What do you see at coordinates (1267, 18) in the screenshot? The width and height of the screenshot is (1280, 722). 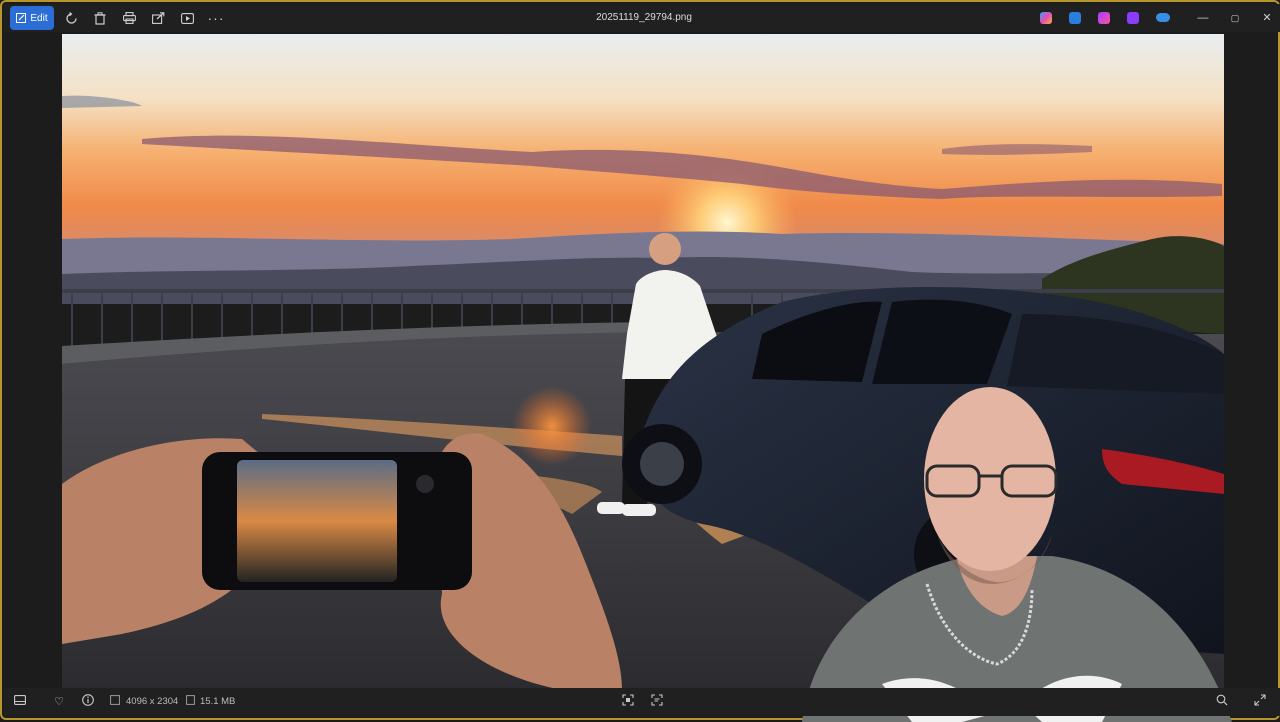 I see `close-button: ✕` at bounding box center [1267, 18].